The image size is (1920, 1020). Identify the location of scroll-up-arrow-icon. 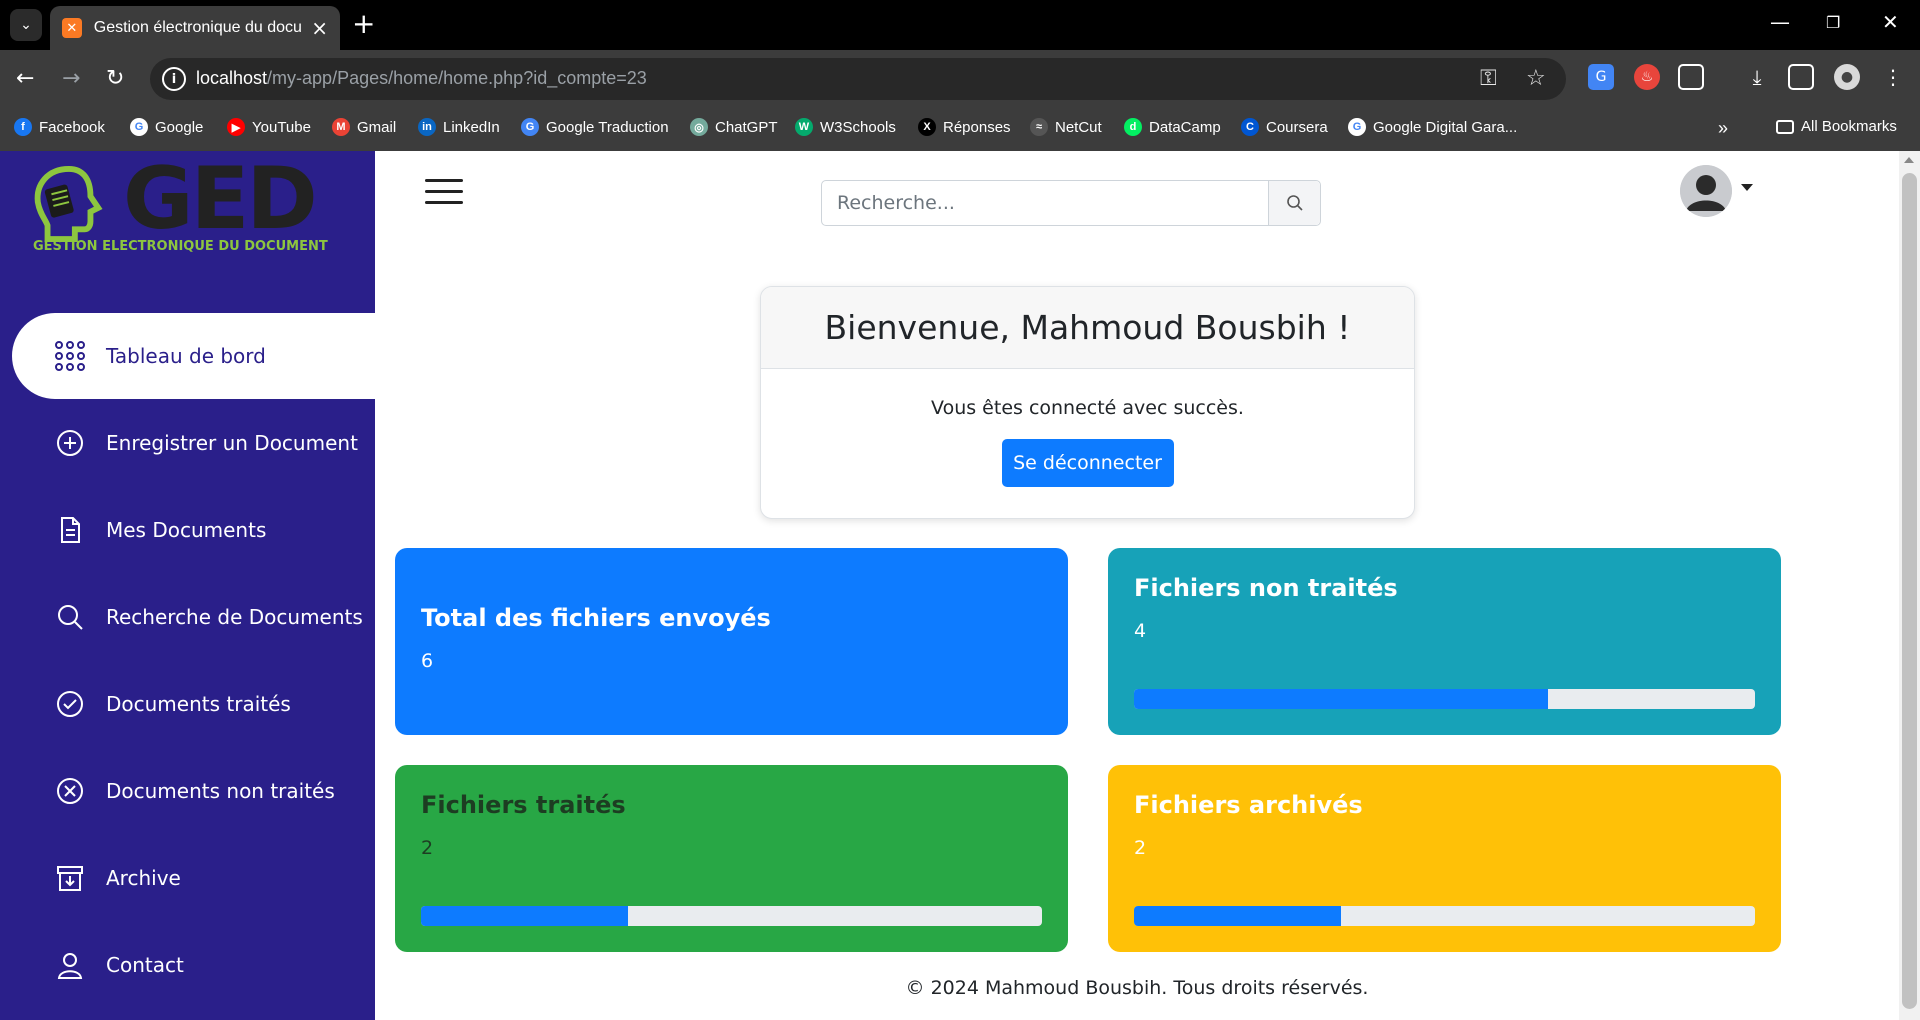
(1909, 160).